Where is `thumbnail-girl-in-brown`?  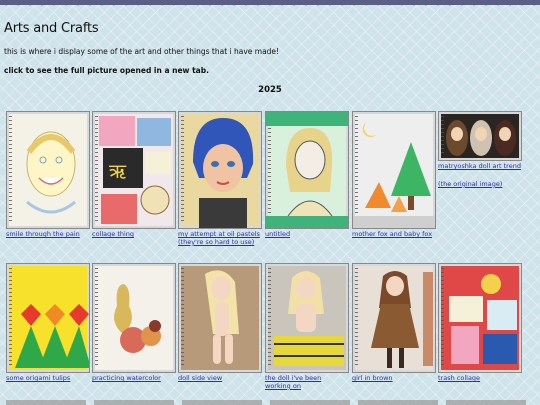
thumbnail-girl-in-brown is located at coordinates (394, 318).